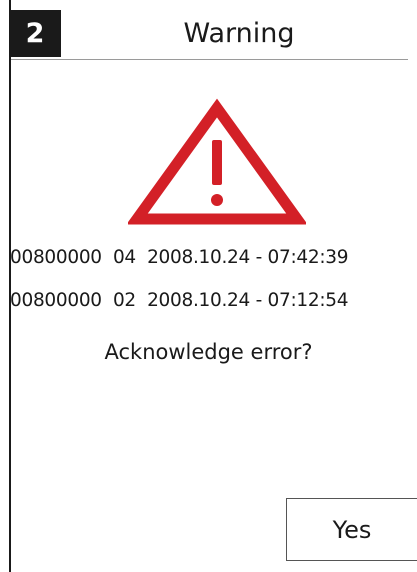 Image resolution: width=417 pixels, height=572 pixels. I want to click on error-entry: 00800000 02 2008.10.24 - 07:12:54, so click(210, 300).